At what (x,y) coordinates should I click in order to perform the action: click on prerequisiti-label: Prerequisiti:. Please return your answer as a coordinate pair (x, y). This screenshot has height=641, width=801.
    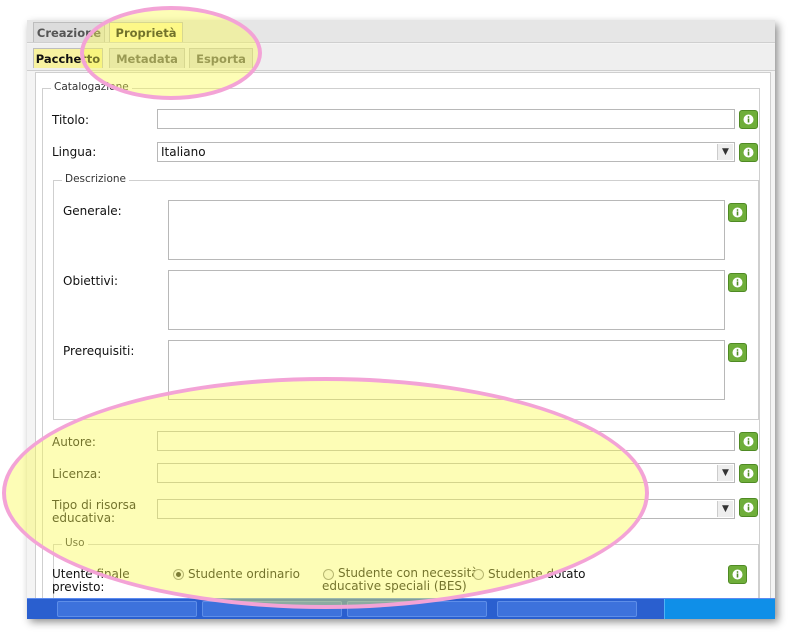
    Looking at the image, I should click on (99, 351).